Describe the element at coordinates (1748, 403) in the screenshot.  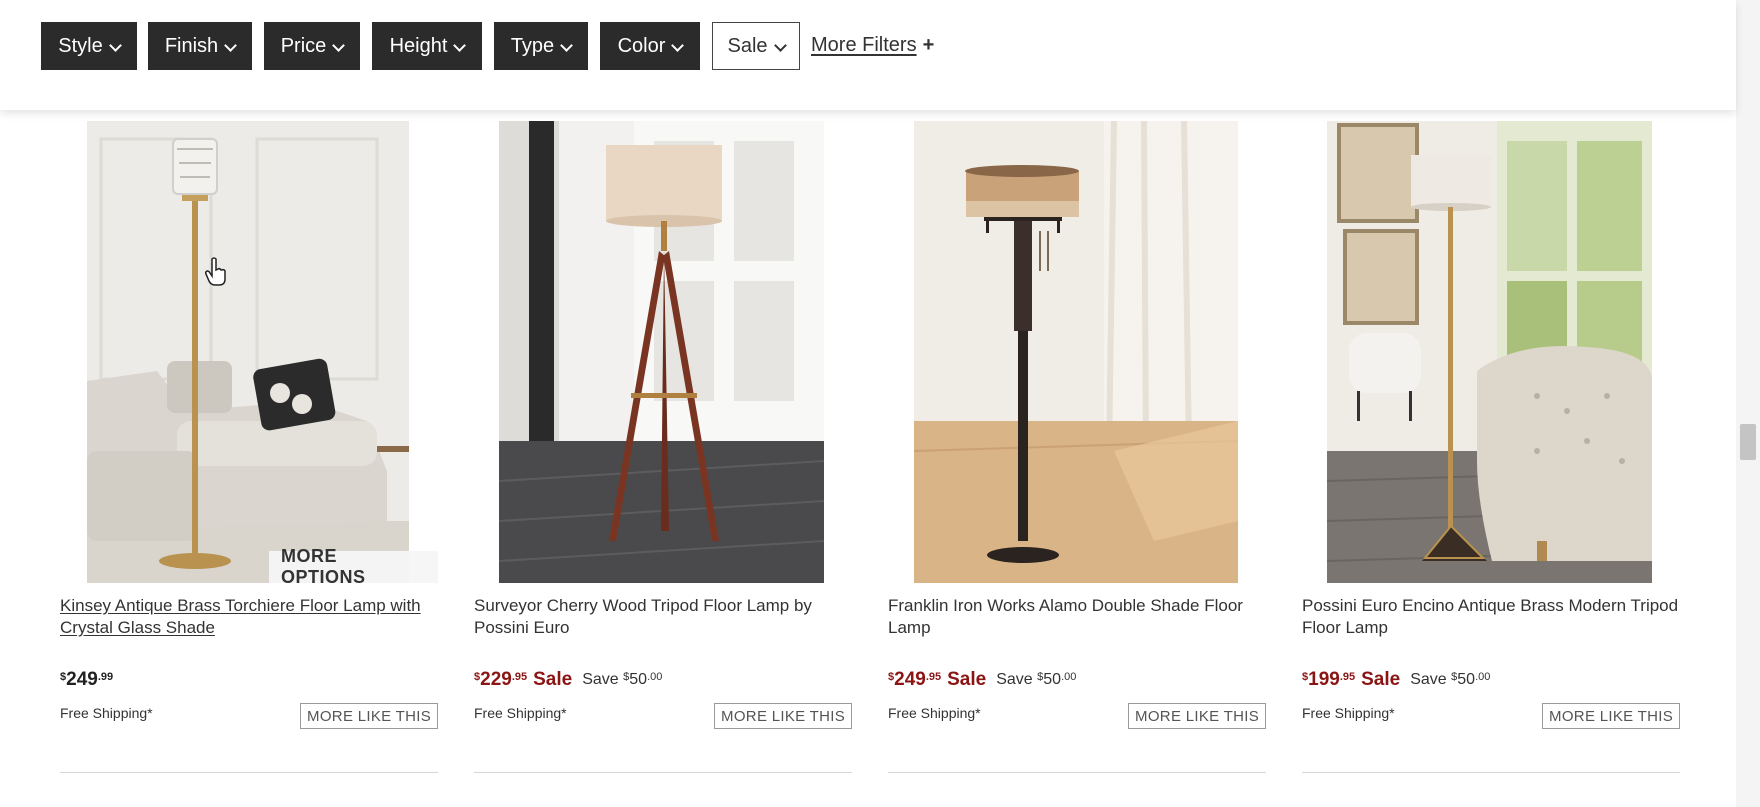
I see `scrollbar-track` at that location.